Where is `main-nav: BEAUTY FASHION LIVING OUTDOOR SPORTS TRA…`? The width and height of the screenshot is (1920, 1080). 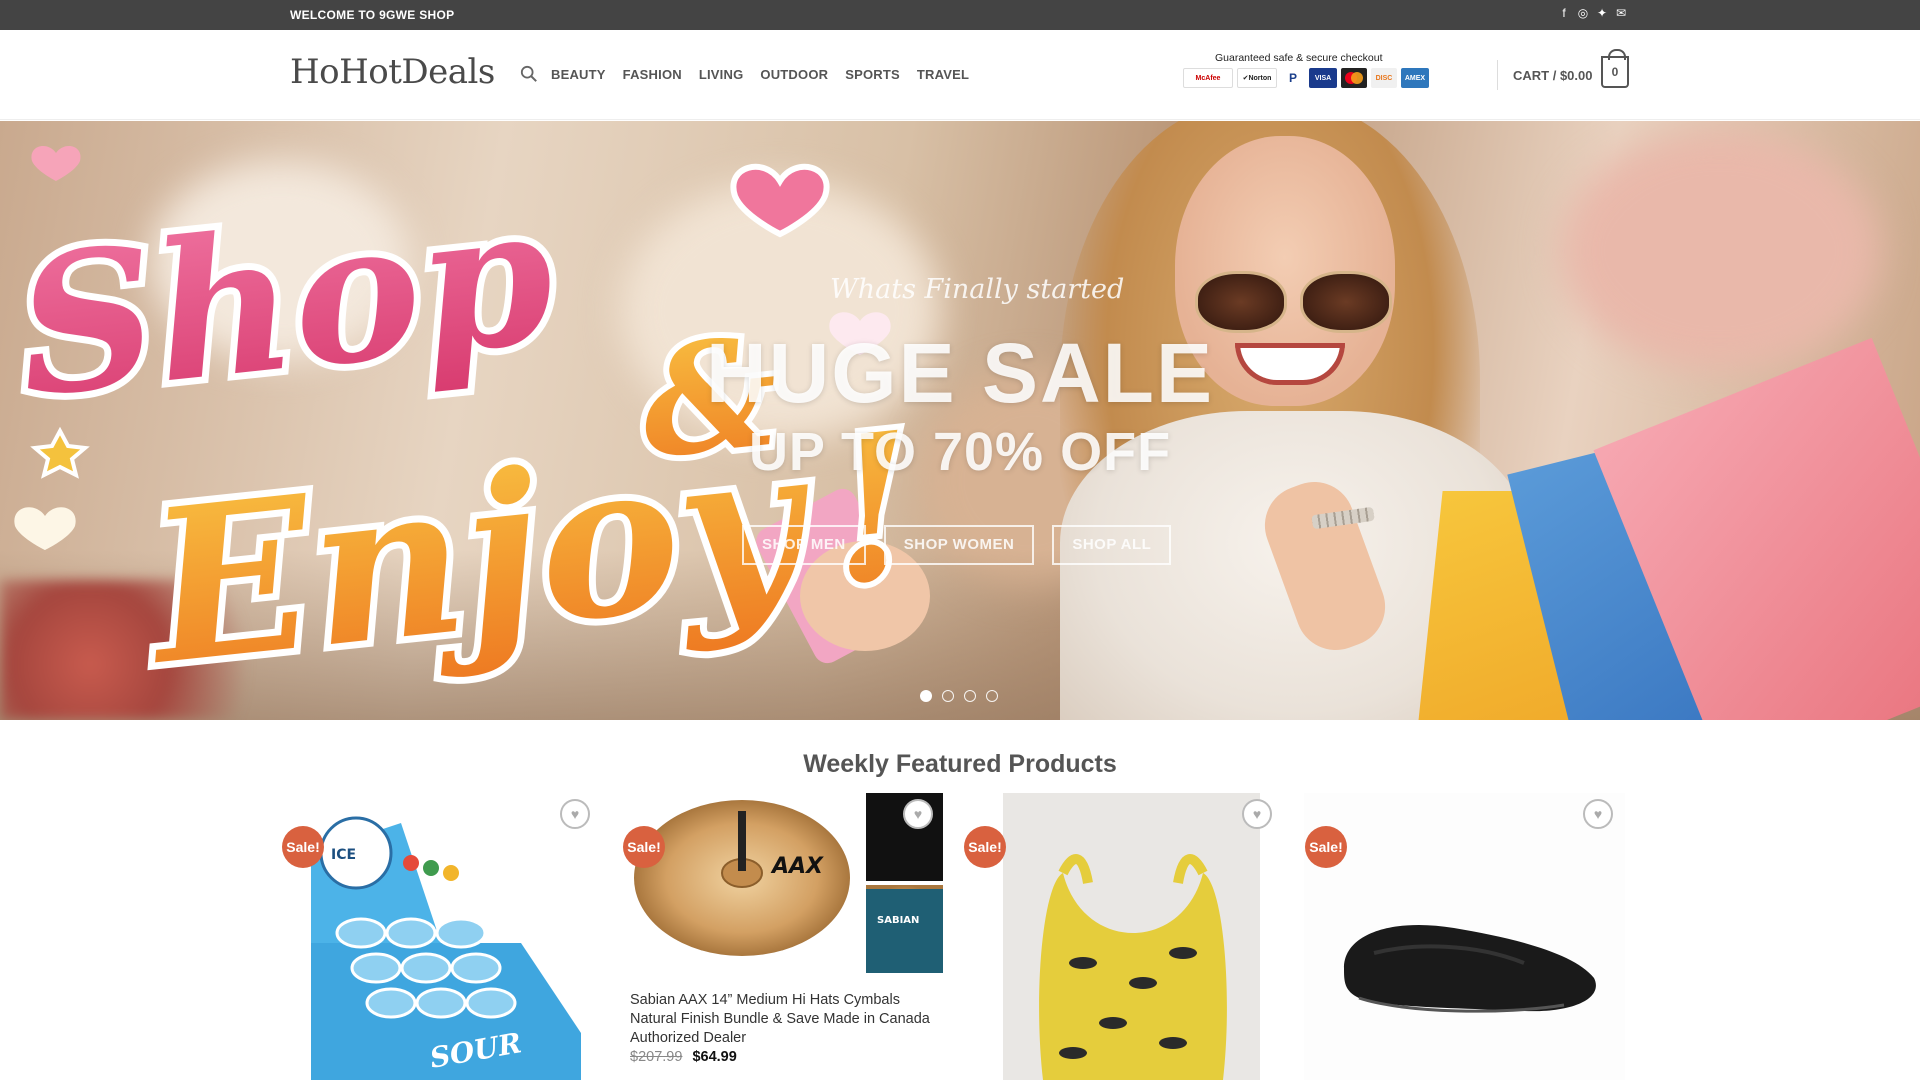 main-nav: BEAUTY FASHION LIVING OUTDOOR SPORTS TRA… is located at coordinates (760, 74).